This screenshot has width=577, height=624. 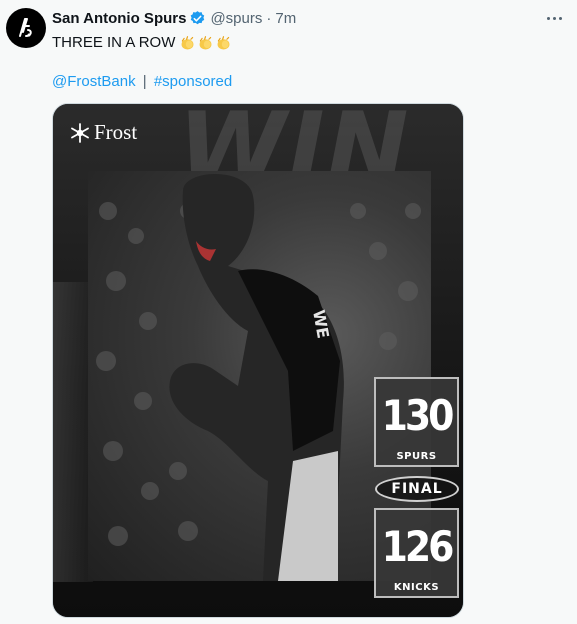 I want to click on spurs-score-box: 130 SPURS, so click(x=416, y=422).